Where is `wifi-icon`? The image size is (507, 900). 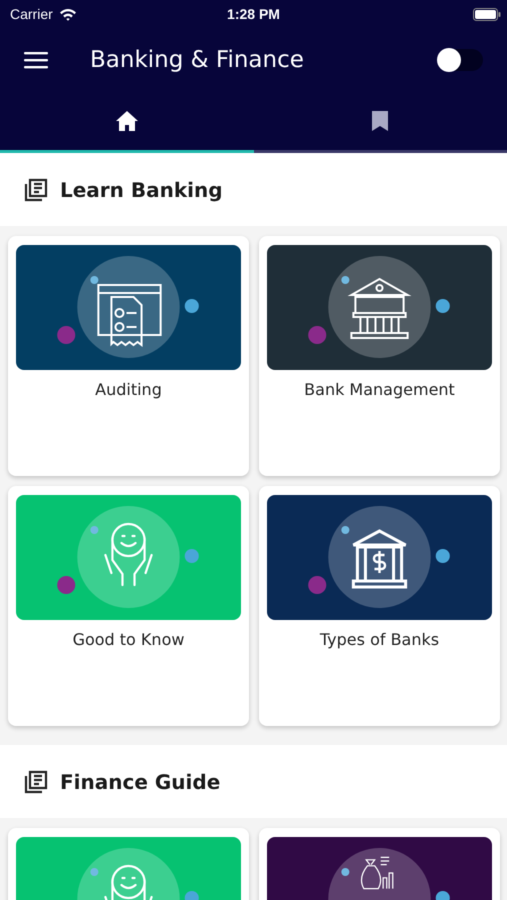 wifi-icon is located at coordinates (67, 14).